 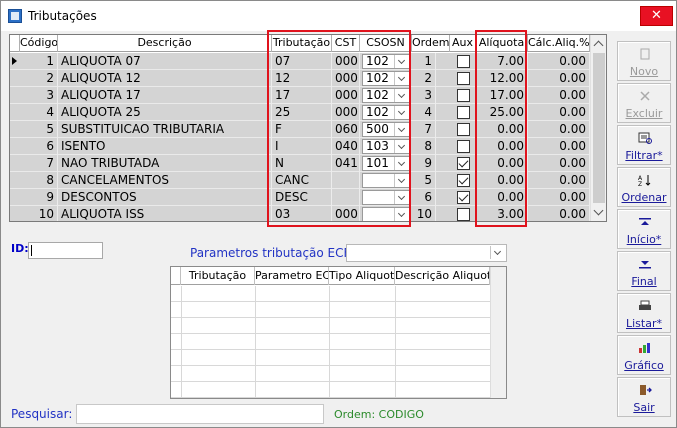 I want to click on cell-ordem: 9, so click(x=424, y=163).